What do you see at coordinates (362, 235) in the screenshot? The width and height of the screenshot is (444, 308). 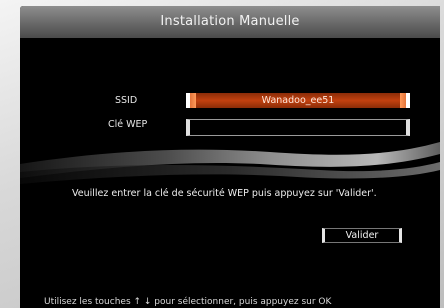 I see `validate-button: Valider` at bounding box center [362, 235].